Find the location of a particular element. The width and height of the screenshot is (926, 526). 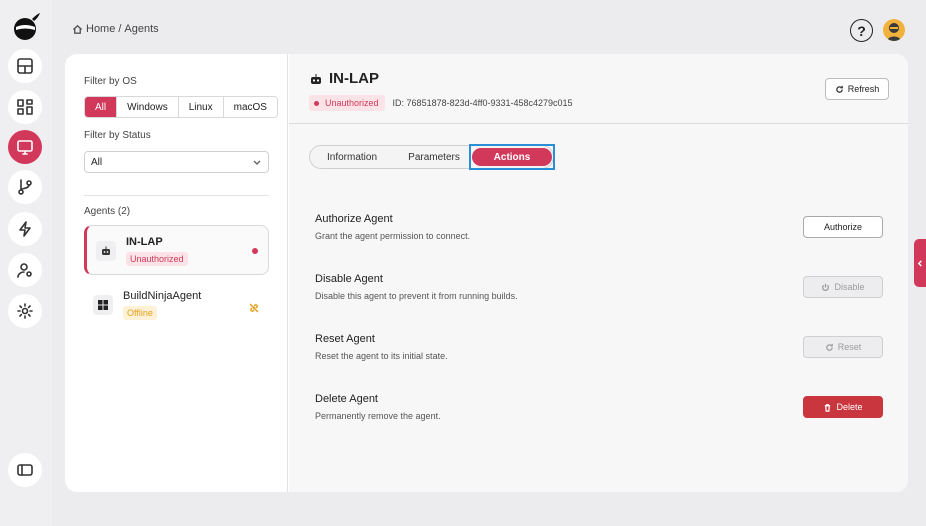

delete-label: Delete is located at coordinates (849, 407).